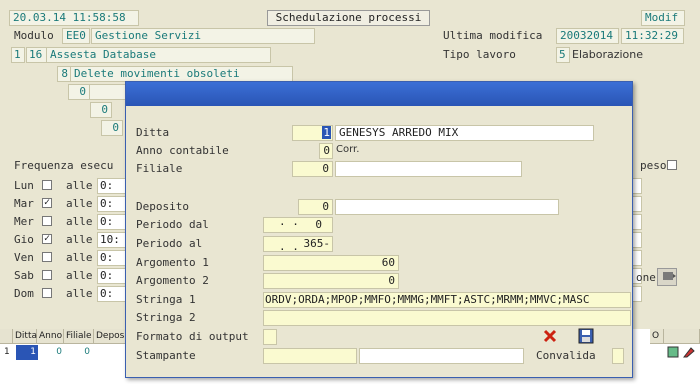 The width and height of the screenshot is (700, 384). I want to click on grid-header-o: O, so click(657, 336).